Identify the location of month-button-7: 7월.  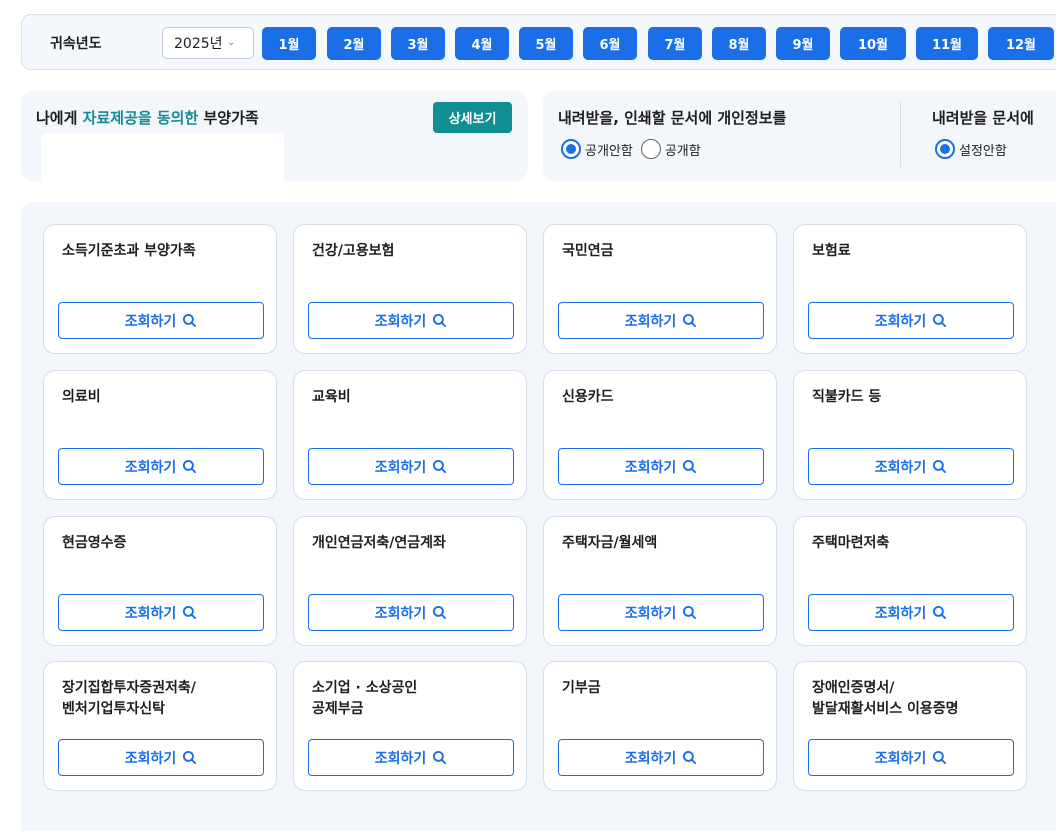
(675, 43).